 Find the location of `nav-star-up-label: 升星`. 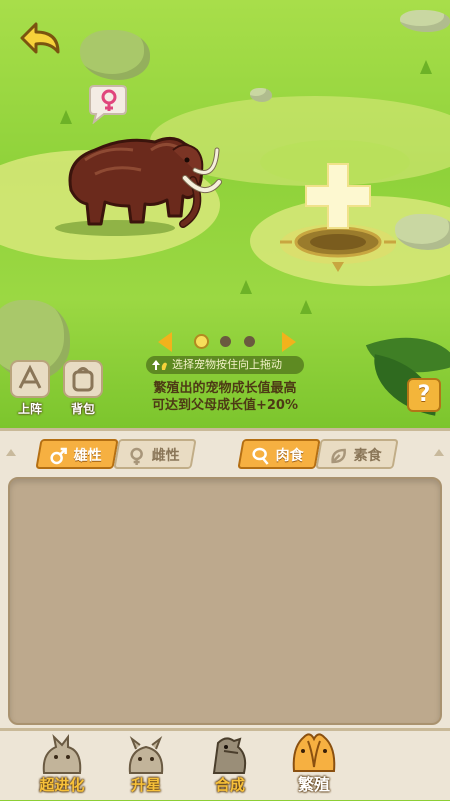

nav-star-up-label: 升星 is located at coordinates (145, 785).